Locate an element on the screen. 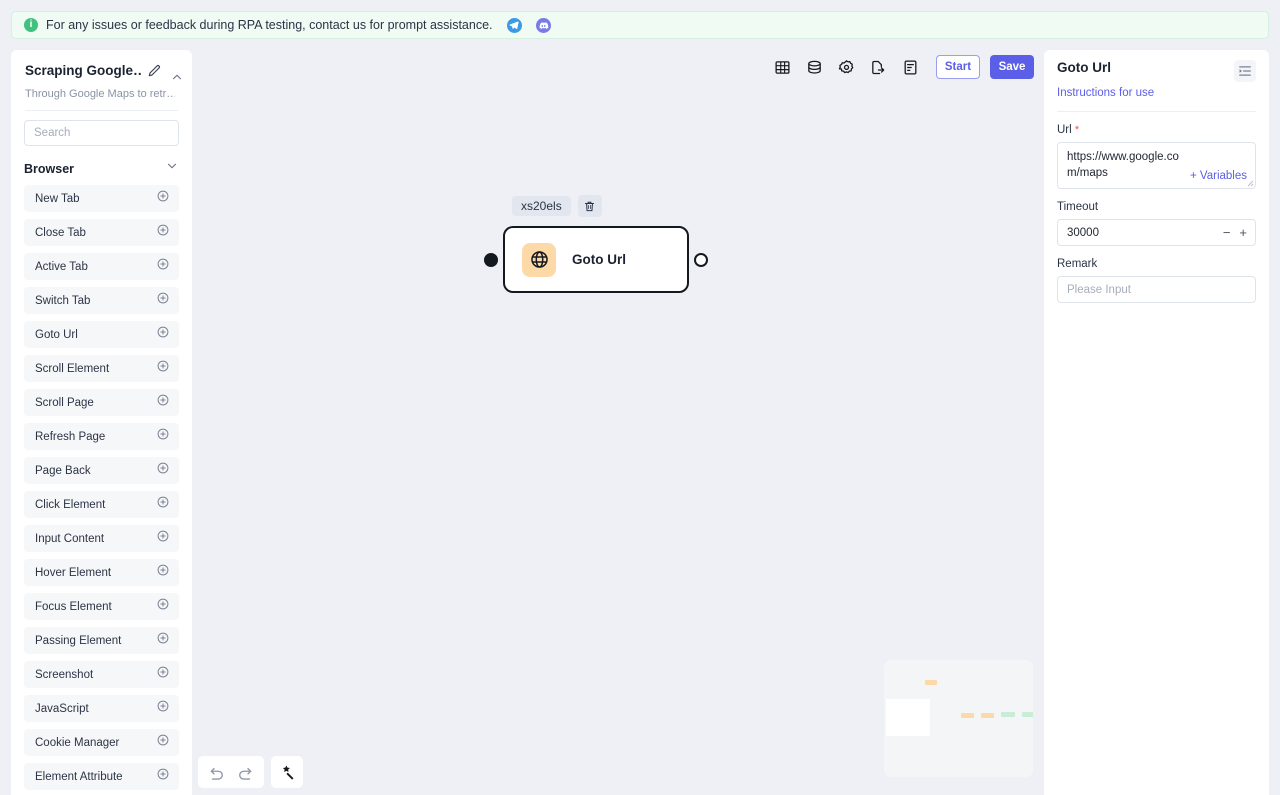 The height and width of the screenshot is (795, 1280). input-port is located at coordinates (491, 259).